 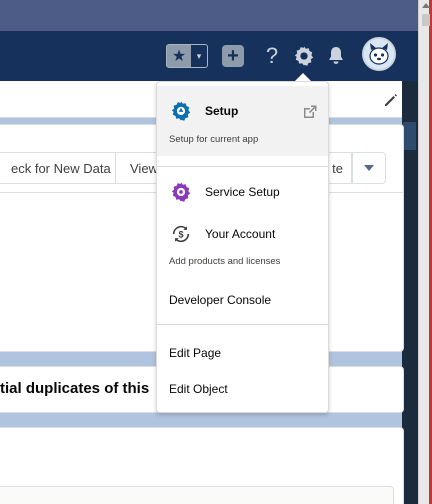 I want to click on developer-console-label: Developer Console, so click(x=220, y=300).